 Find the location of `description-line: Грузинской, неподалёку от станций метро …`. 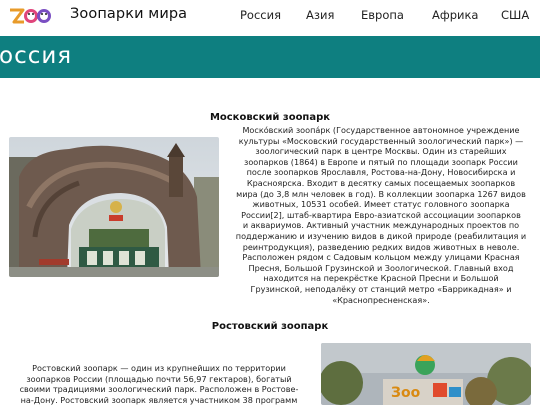

description-line: Грузинской, неподалёку от станций метро … is located at coordinates (381, 288).